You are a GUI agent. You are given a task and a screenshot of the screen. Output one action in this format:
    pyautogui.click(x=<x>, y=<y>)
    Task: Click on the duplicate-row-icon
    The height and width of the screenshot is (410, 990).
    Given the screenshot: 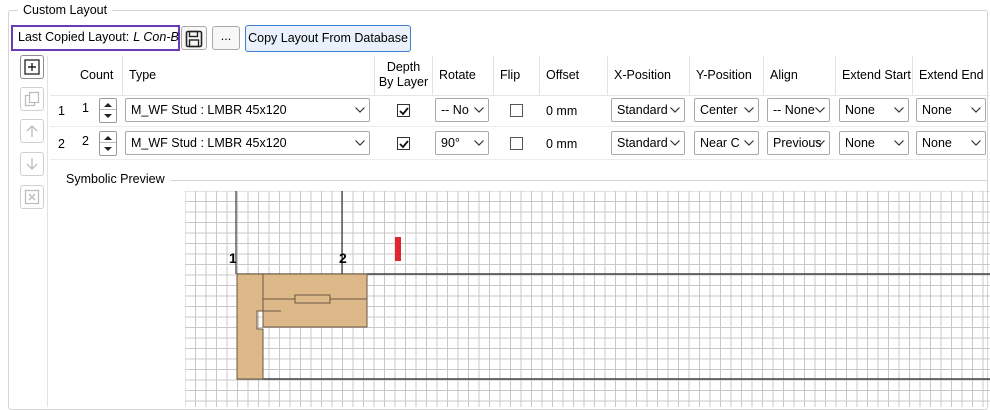 What is the action you would take?
    pyautogui.click(x=32, y=99)
    